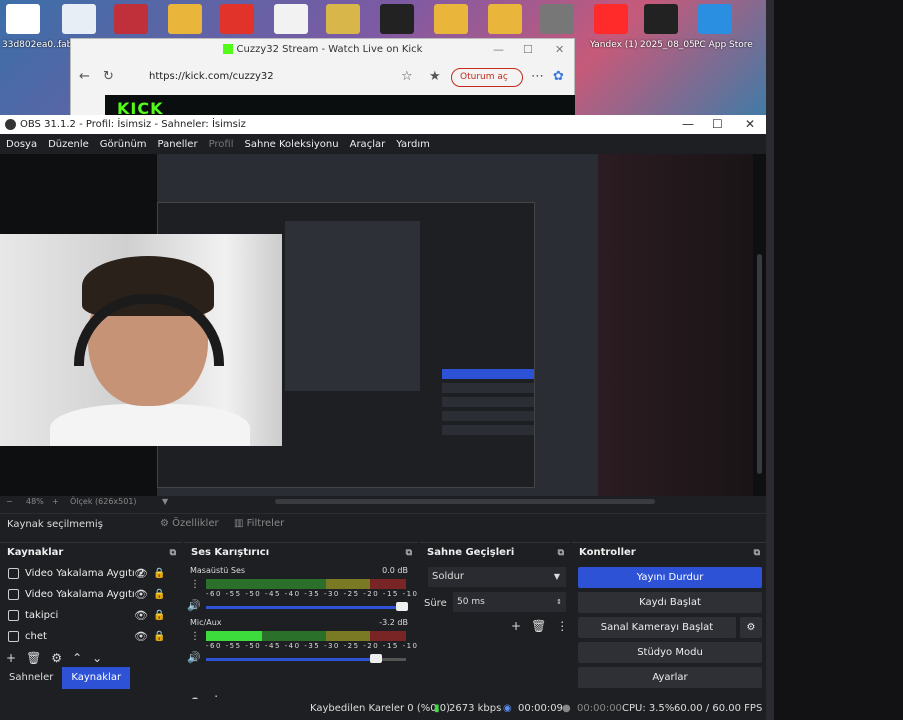 This screenshot has height=720, width=903. What do you see at coordinates (670, 677) in the screenshot?
I see `settings-button: Ayarlar` at bounding box center [670, 677].